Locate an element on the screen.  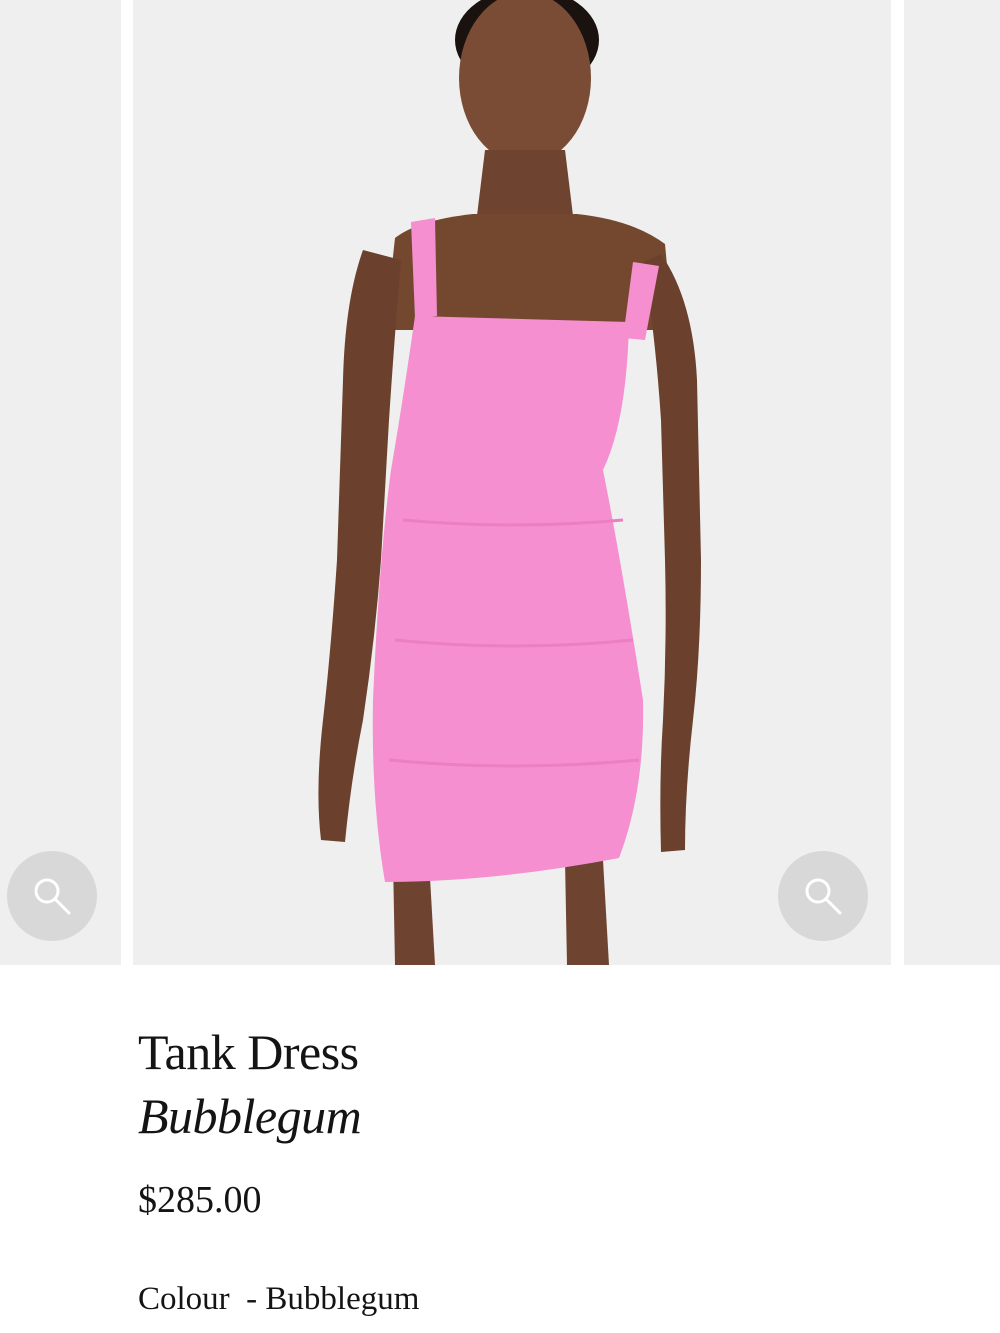
next-product-image is located at coordinates (952, 482).